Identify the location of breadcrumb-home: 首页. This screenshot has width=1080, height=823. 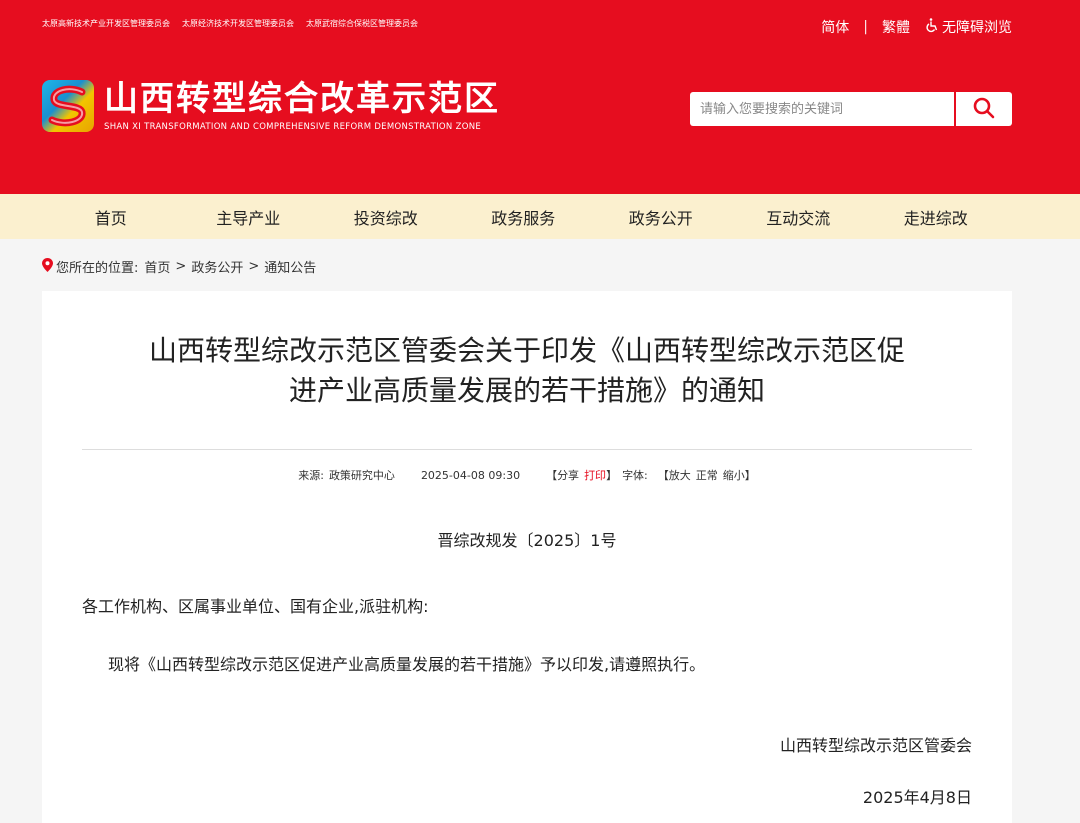
(157, 266).